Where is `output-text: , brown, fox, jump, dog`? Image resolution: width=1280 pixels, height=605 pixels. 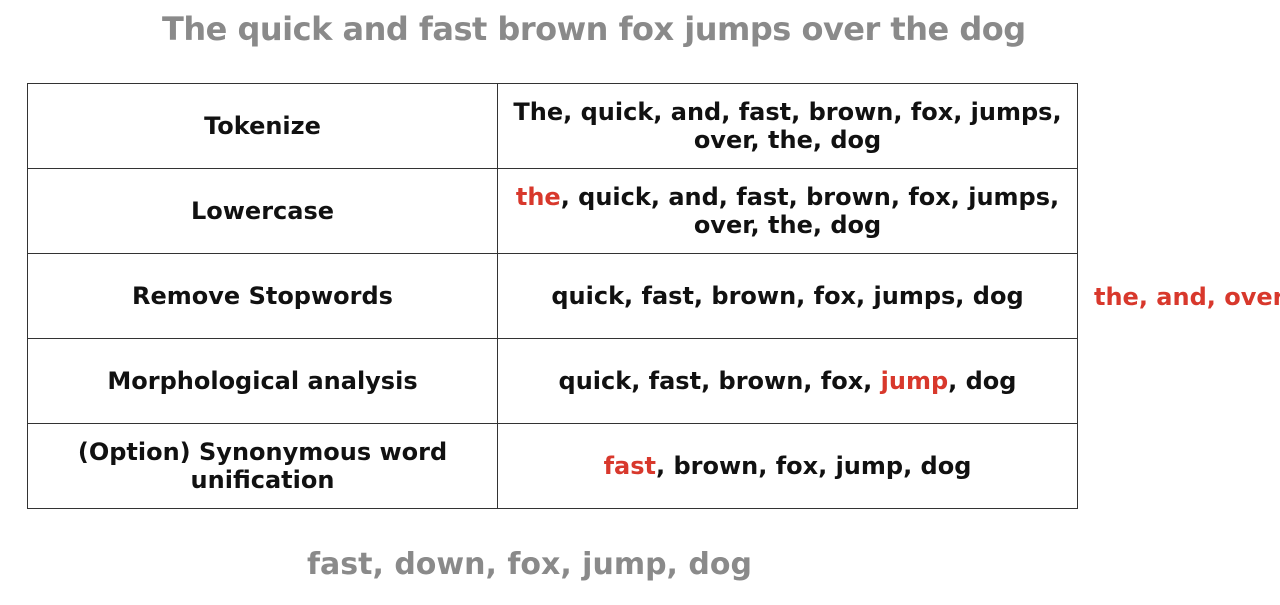
output-text: , brown, fox, jump, dog is located at coordinates (813, 466).